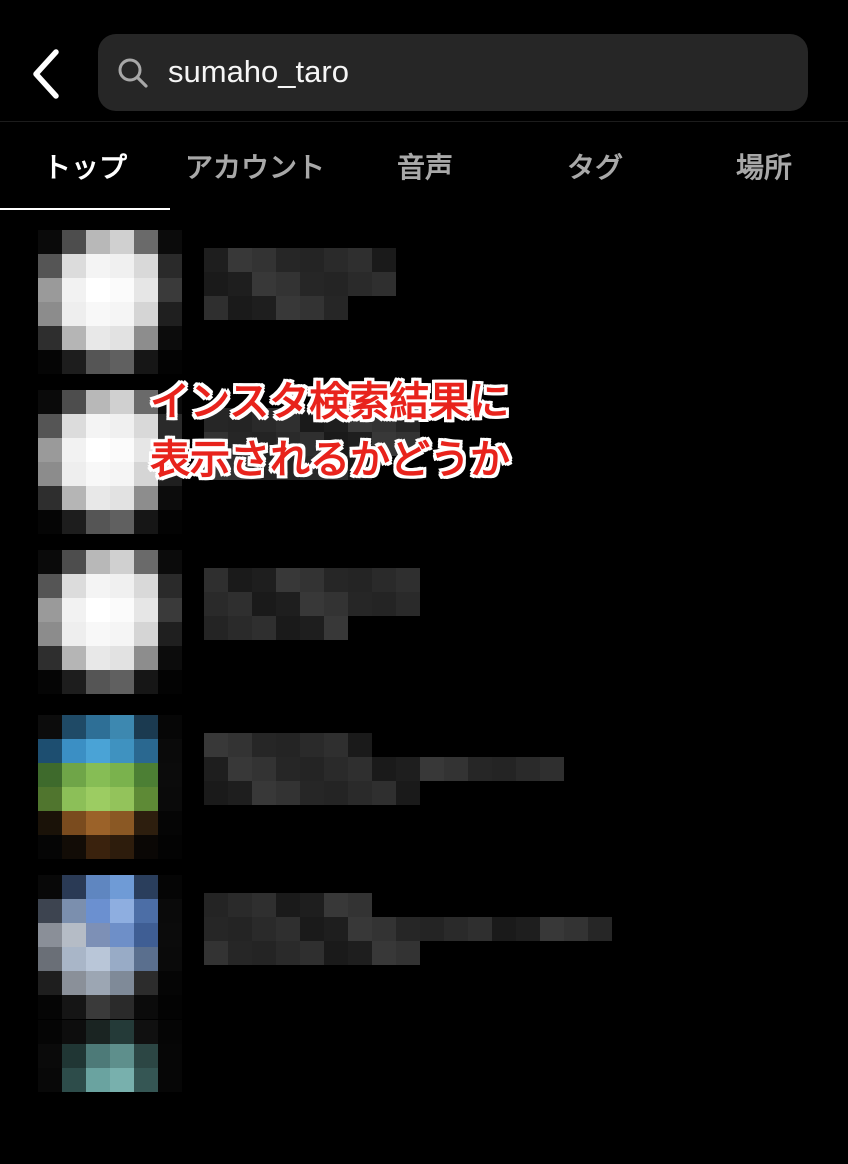 Image resolution: width=848 pixels, height=1164 pixels. I want to click on back-button, so click(48, 74).